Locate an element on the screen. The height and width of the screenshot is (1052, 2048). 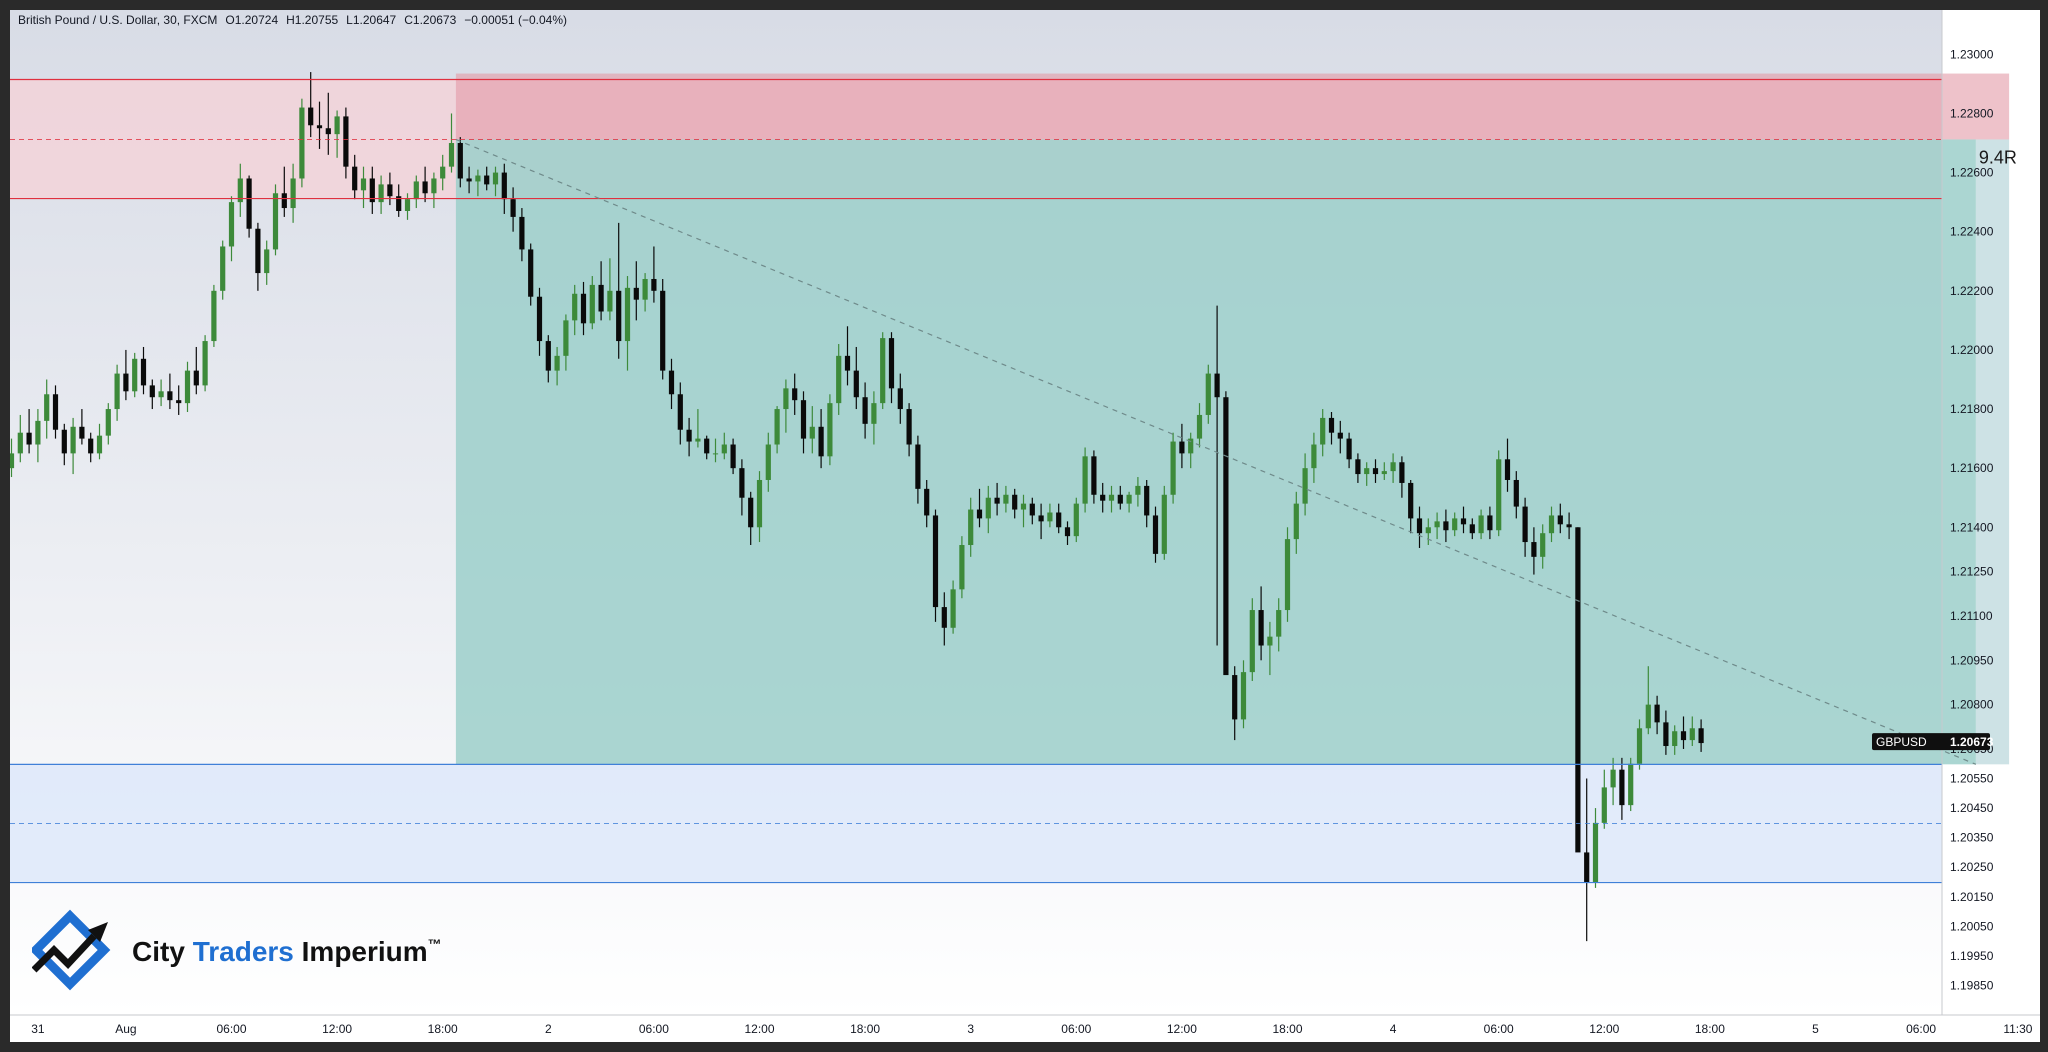
risk-reward-label: 9.4R is located at coordinates (1998, 157).